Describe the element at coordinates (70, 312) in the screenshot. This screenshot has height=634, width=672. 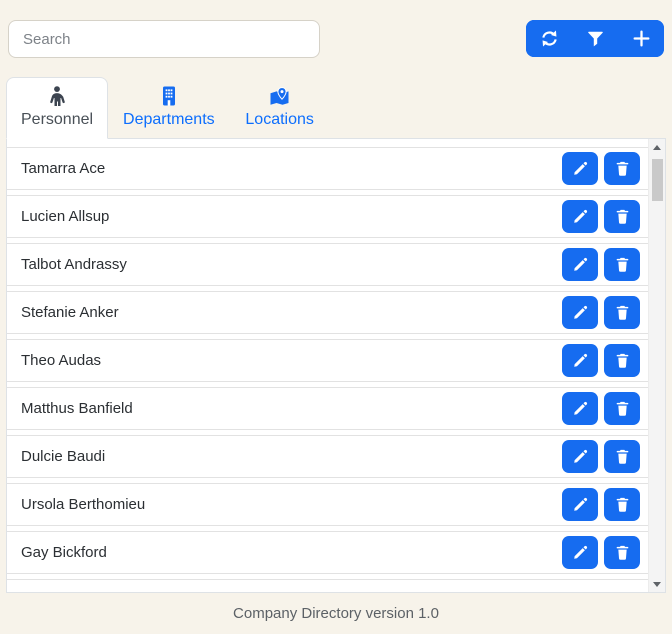
I see `personnel-name: Stefanie Anker` at that location.